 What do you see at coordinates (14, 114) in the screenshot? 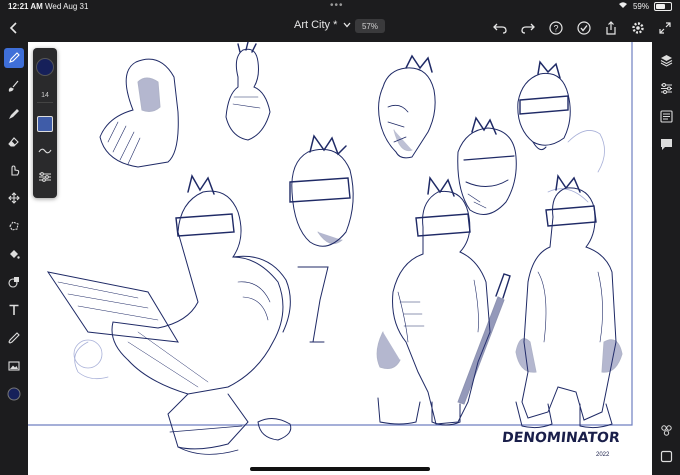
I see `paint-brush-icon` at bounding box center [14, 114].